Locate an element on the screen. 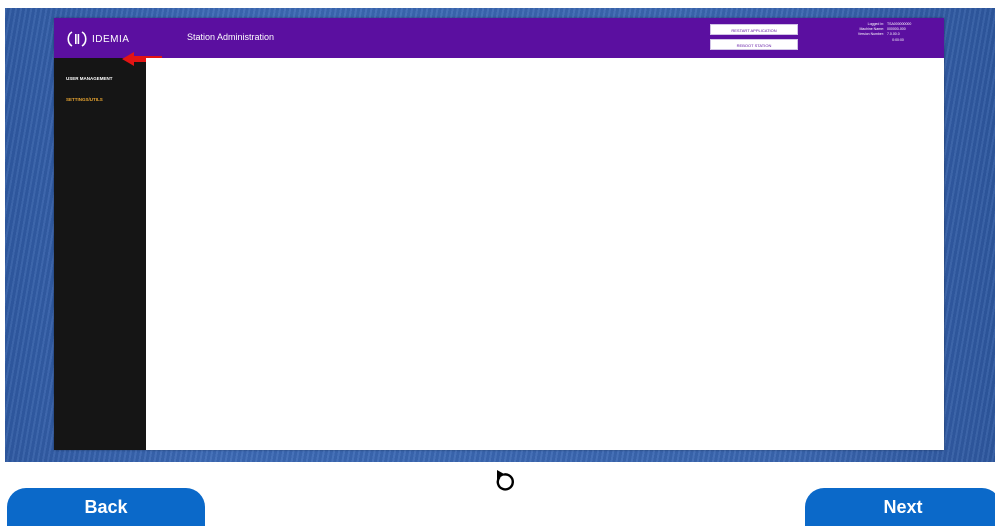 This screenshot has width=995, height=527. reload-icon is located at coordinates (504, 481).